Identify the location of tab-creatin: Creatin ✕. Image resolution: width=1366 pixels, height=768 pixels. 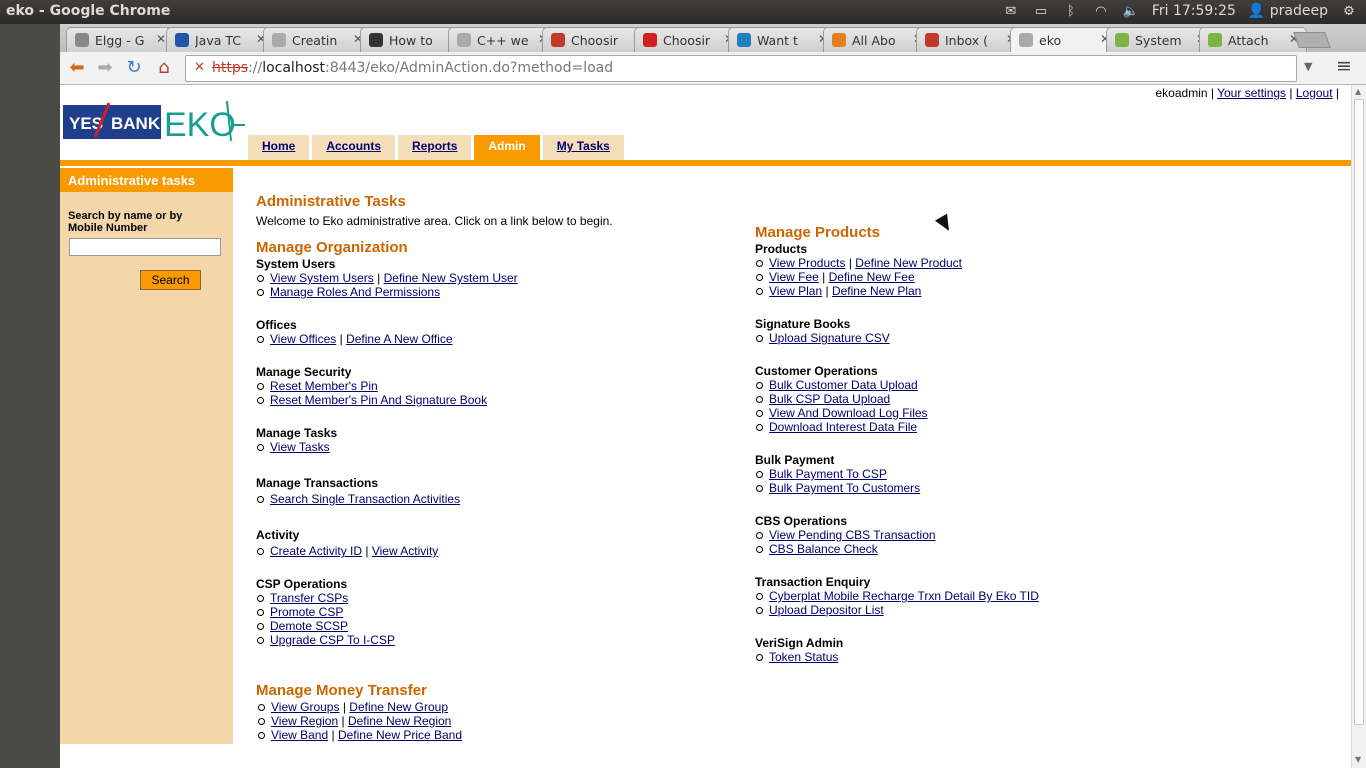
(317, 39).